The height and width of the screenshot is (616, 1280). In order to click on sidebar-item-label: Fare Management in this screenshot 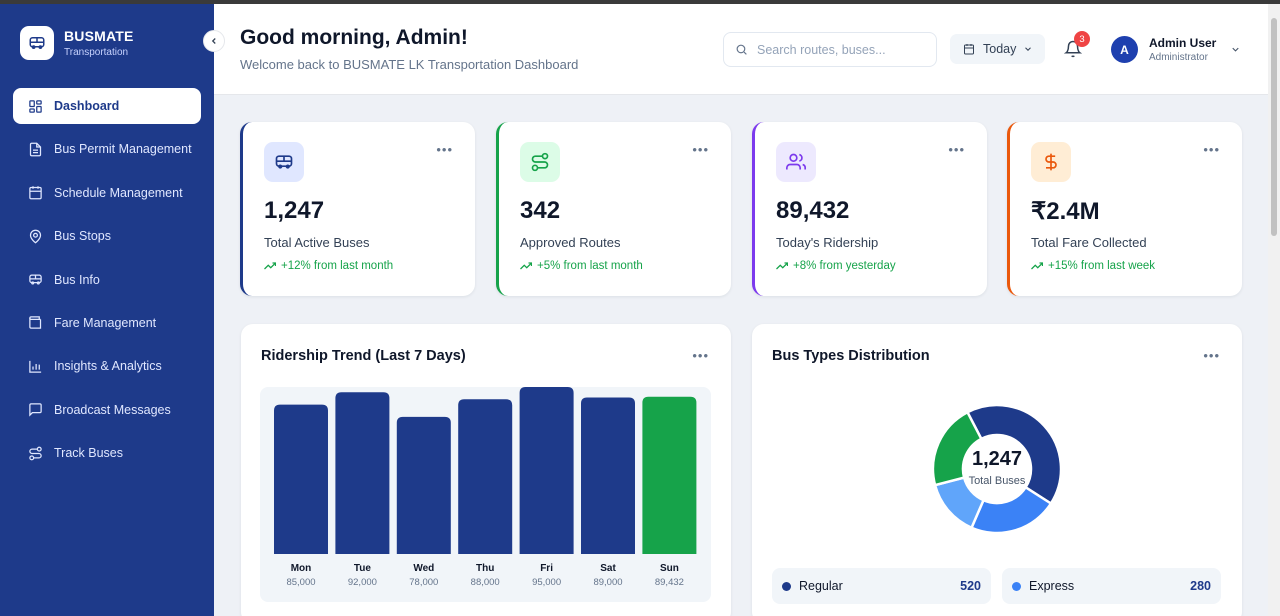, I will do `click(105, 322)`.